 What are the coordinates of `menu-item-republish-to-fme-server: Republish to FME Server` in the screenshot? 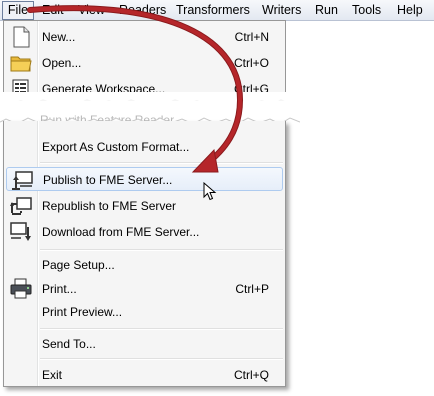 It's located at (144, 206).